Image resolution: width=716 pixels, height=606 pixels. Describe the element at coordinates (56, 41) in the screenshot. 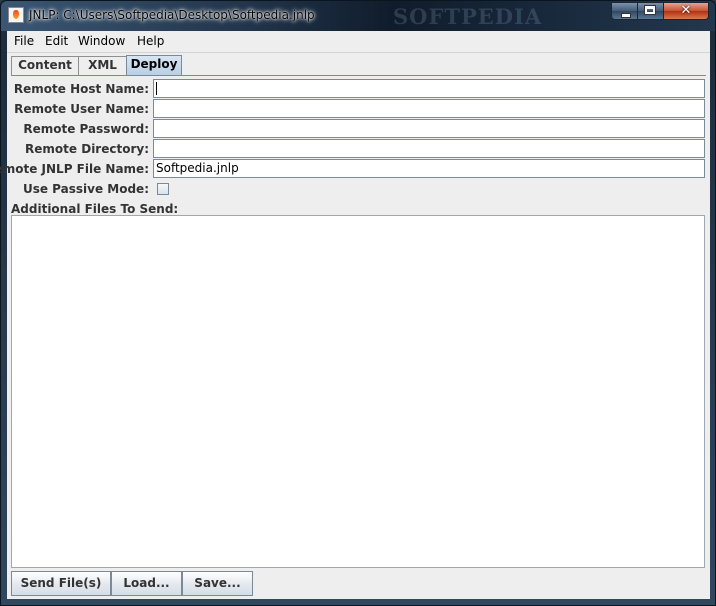

I see `menu-edit: Edit` at that location.